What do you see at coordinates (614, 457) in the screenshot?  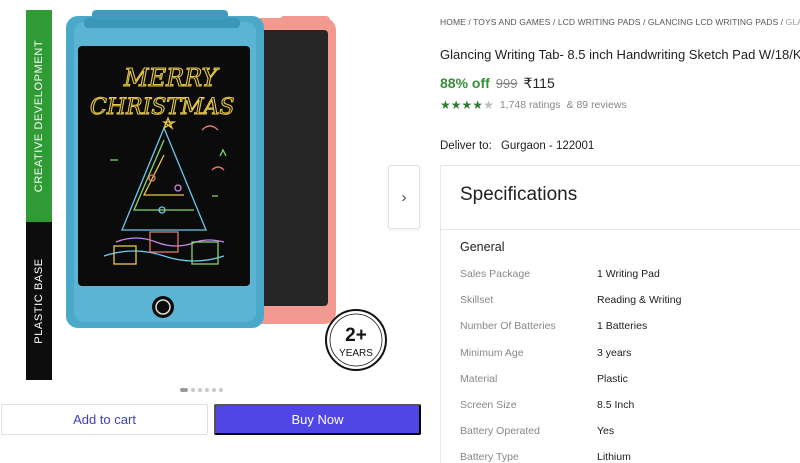 I see `spec-value: Lithium` at bounding box center [614, 457].